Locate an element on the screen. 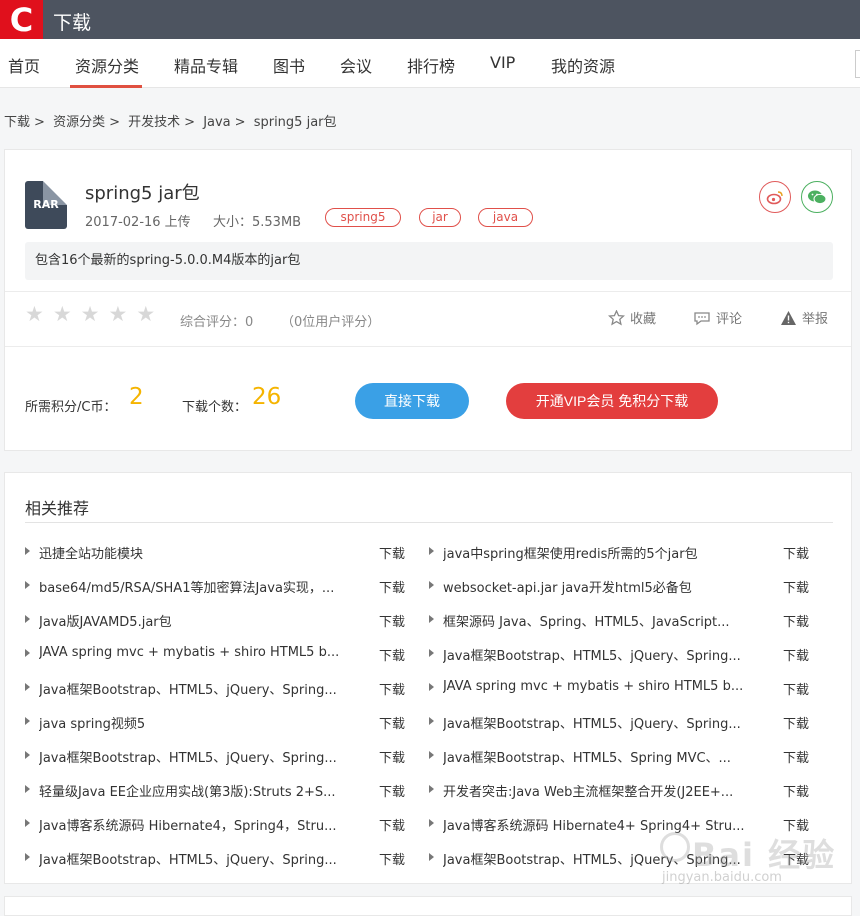 Image resolution: width=860 pixels, height=916 pixels. downloads-label: 下载个数： is located at coordinates (215, 407).